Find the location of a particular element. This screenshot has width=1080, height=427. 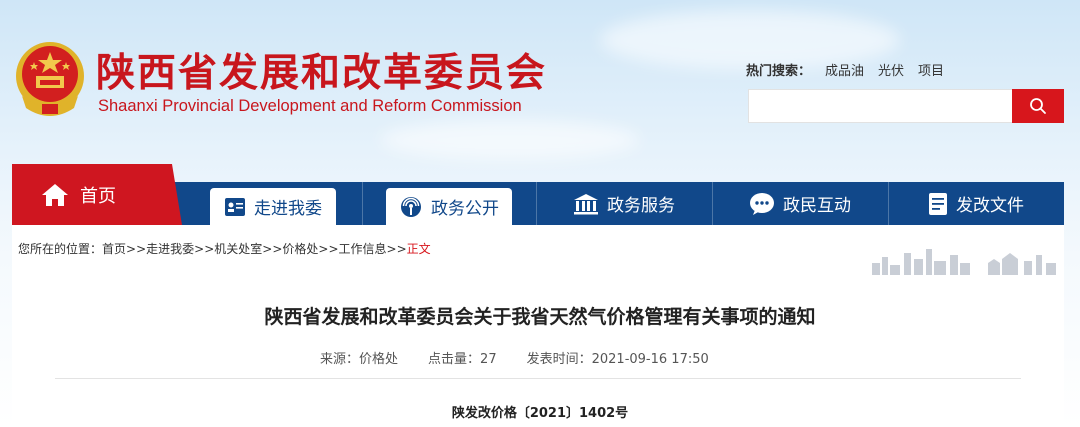

hot-keyword-link: 成品油 is located at coordinates (844, 69).